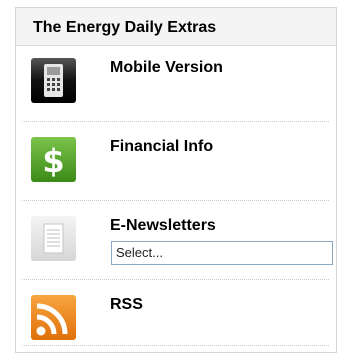 This screenshot has width=352, height=362. Describe the element at coordinates (166, 68) in the screenshot. I see `mobile-version-link: Mobile Version` at that location.